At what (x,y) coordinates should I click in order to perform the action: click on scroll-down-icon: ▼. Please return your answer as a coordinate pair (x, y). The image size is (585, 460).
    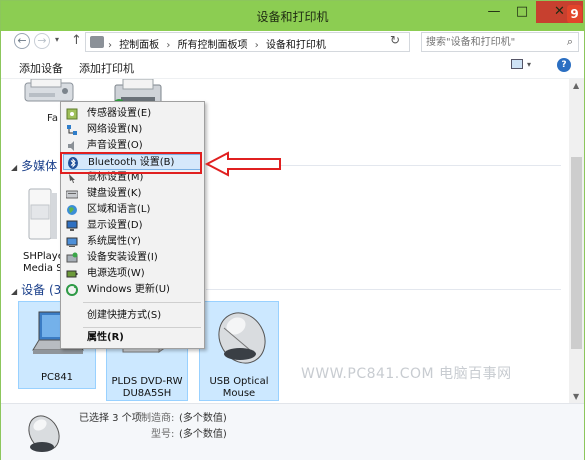
    Looking at the image, I should click on (576, 396).